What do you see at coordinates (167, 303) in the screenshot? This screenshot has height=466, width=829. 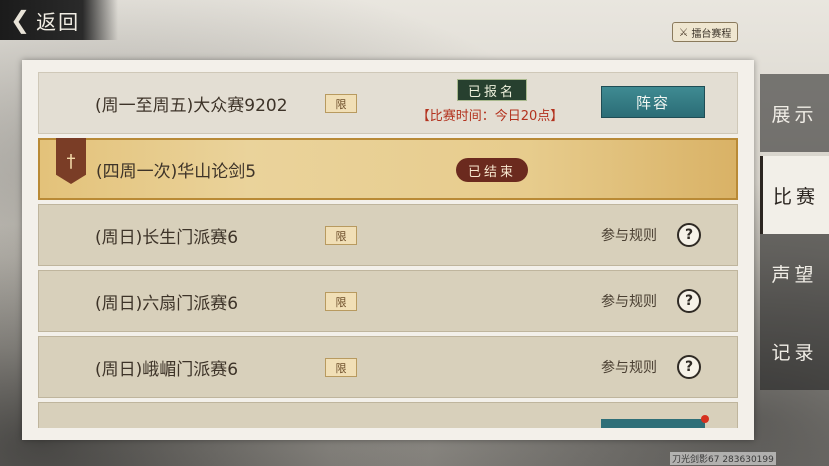 I see `tournament-title: (周日)六扇门派赛6` at bounding box center [167, 303].